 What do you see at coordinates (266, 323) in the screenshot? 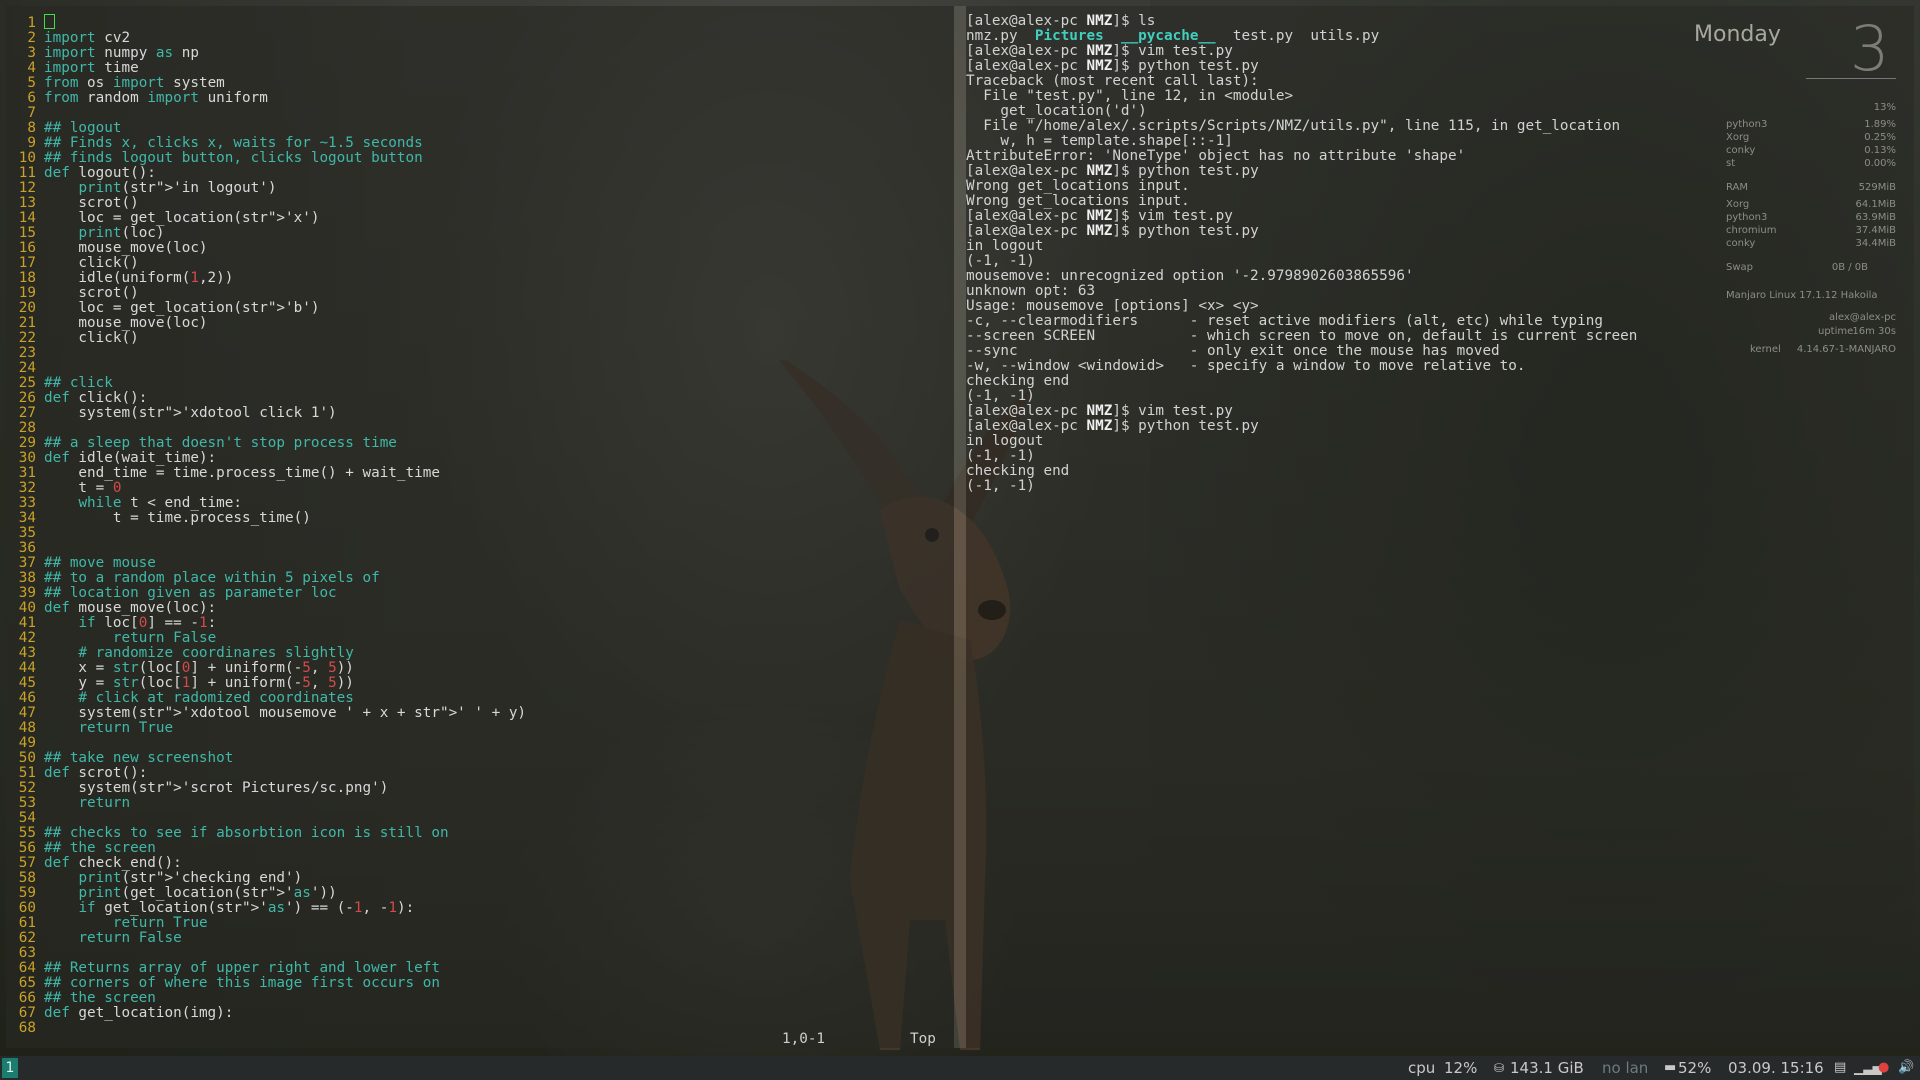
I see `vim-line: 21 mouse_move(loc)` at bounding box center [266, 323].